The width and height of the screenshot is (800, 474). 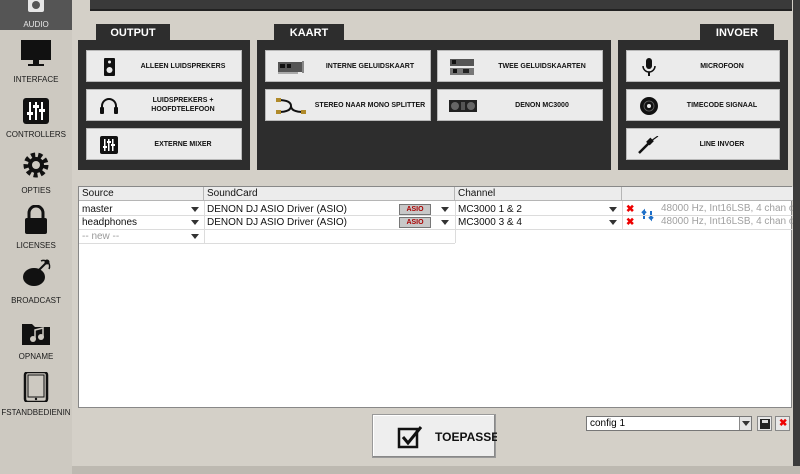 I want to click on sidebar-item-label: OPTIES, so click(x=36, y=190).